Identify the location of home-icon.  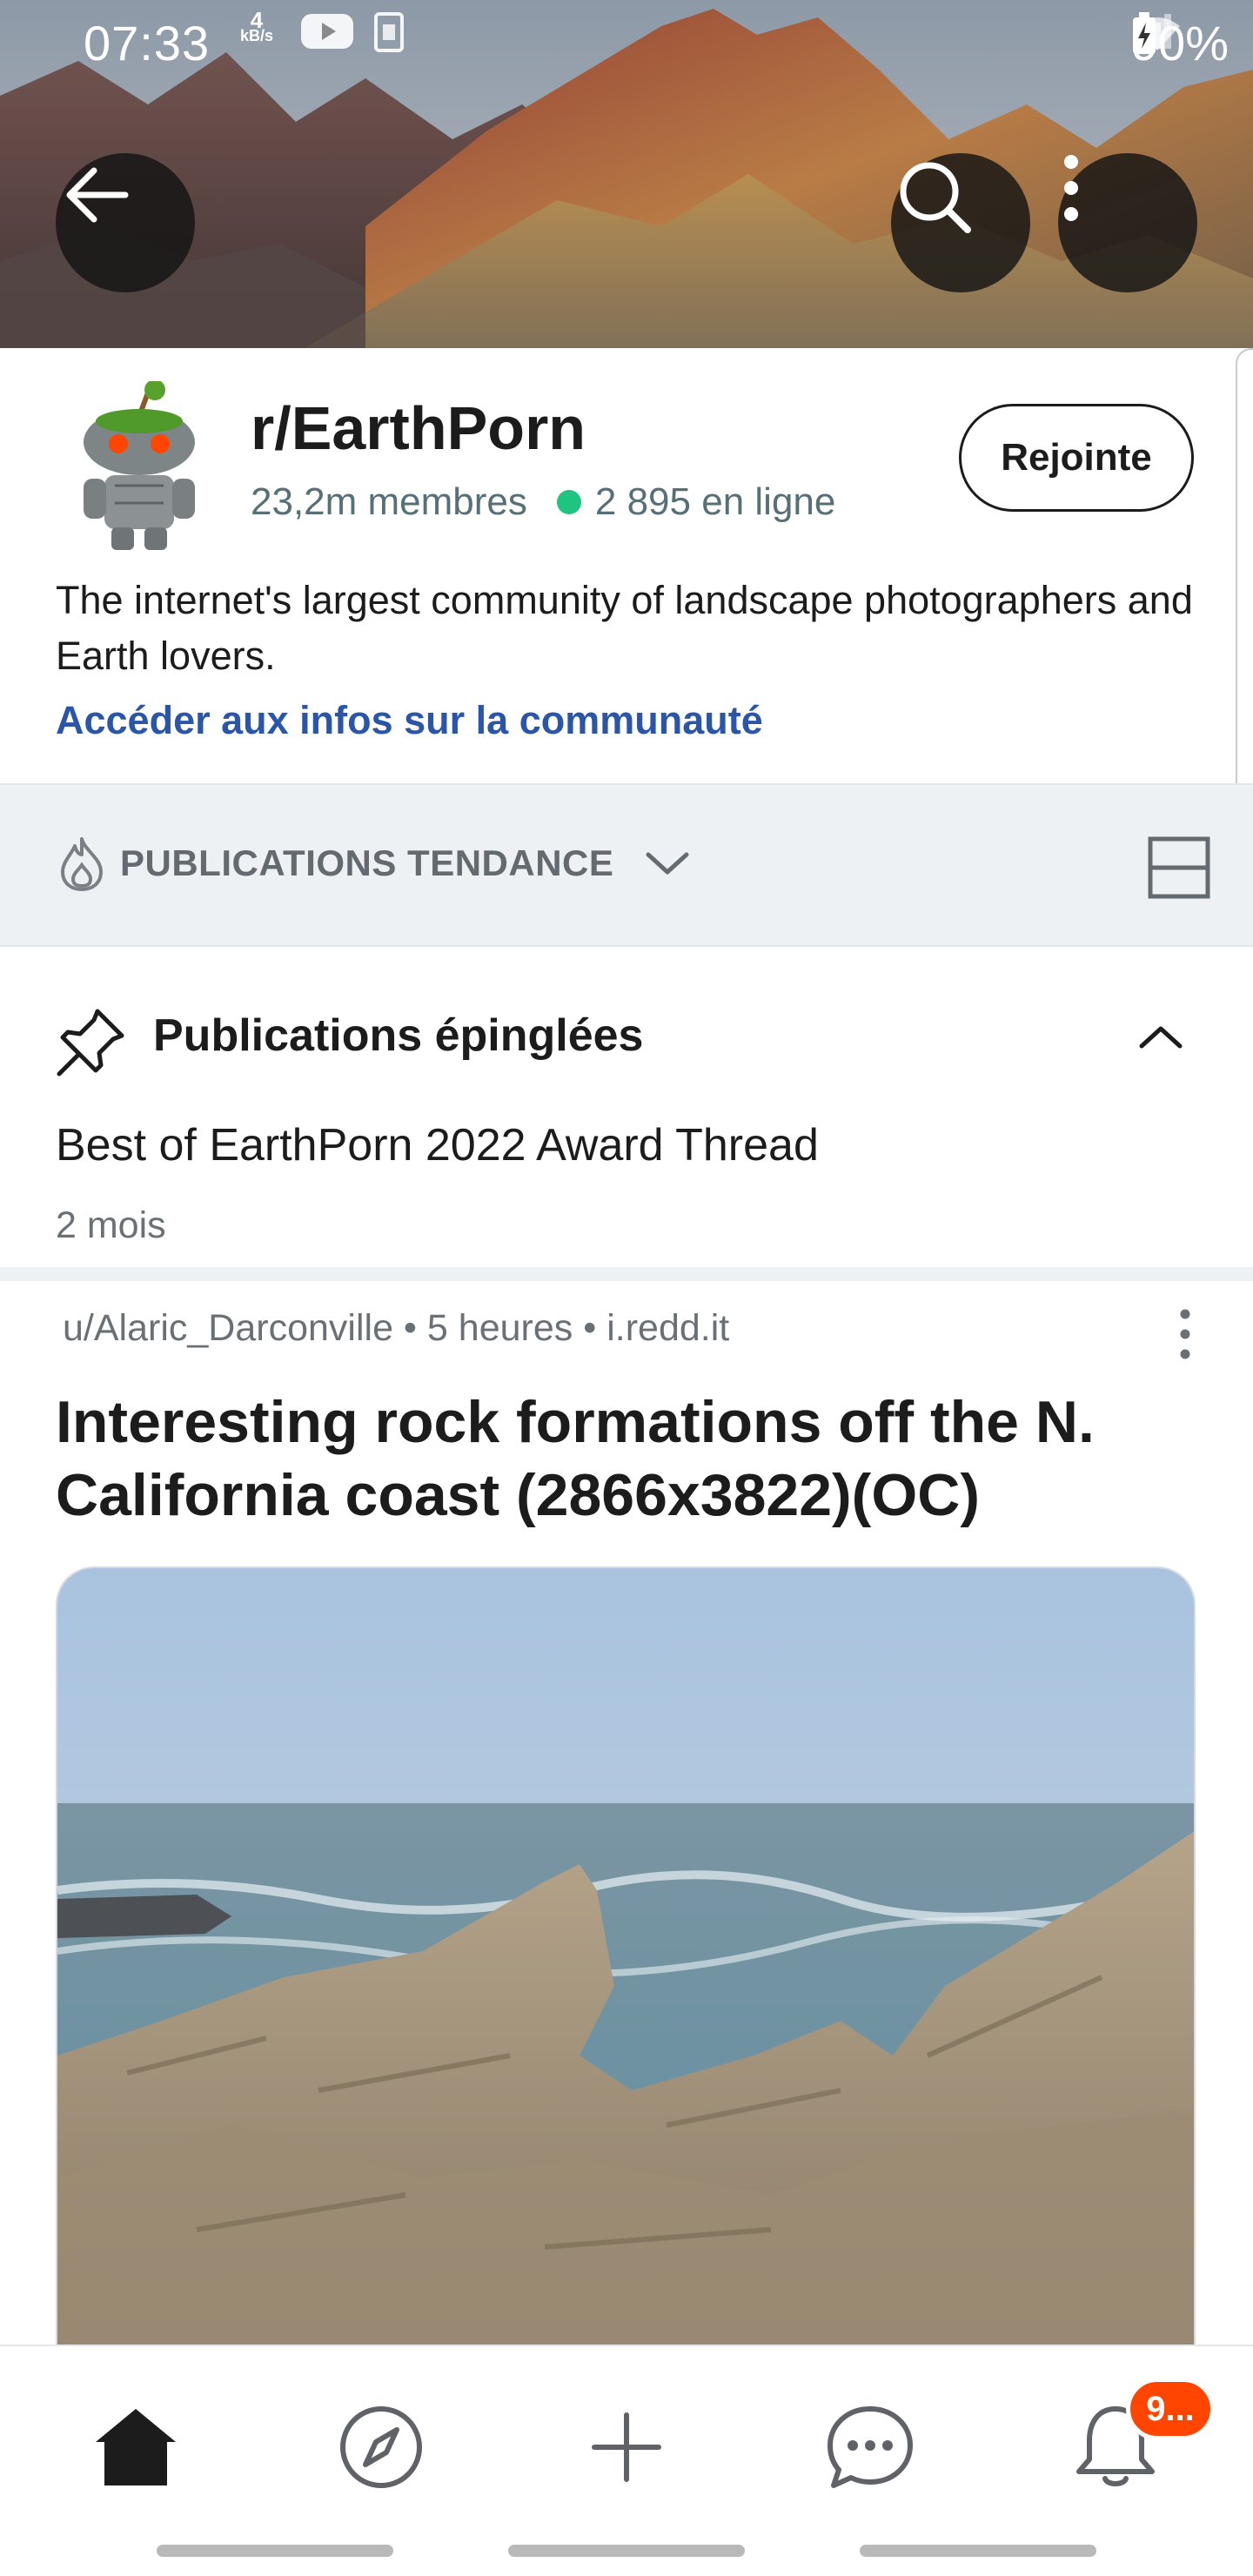
(136, 2447).